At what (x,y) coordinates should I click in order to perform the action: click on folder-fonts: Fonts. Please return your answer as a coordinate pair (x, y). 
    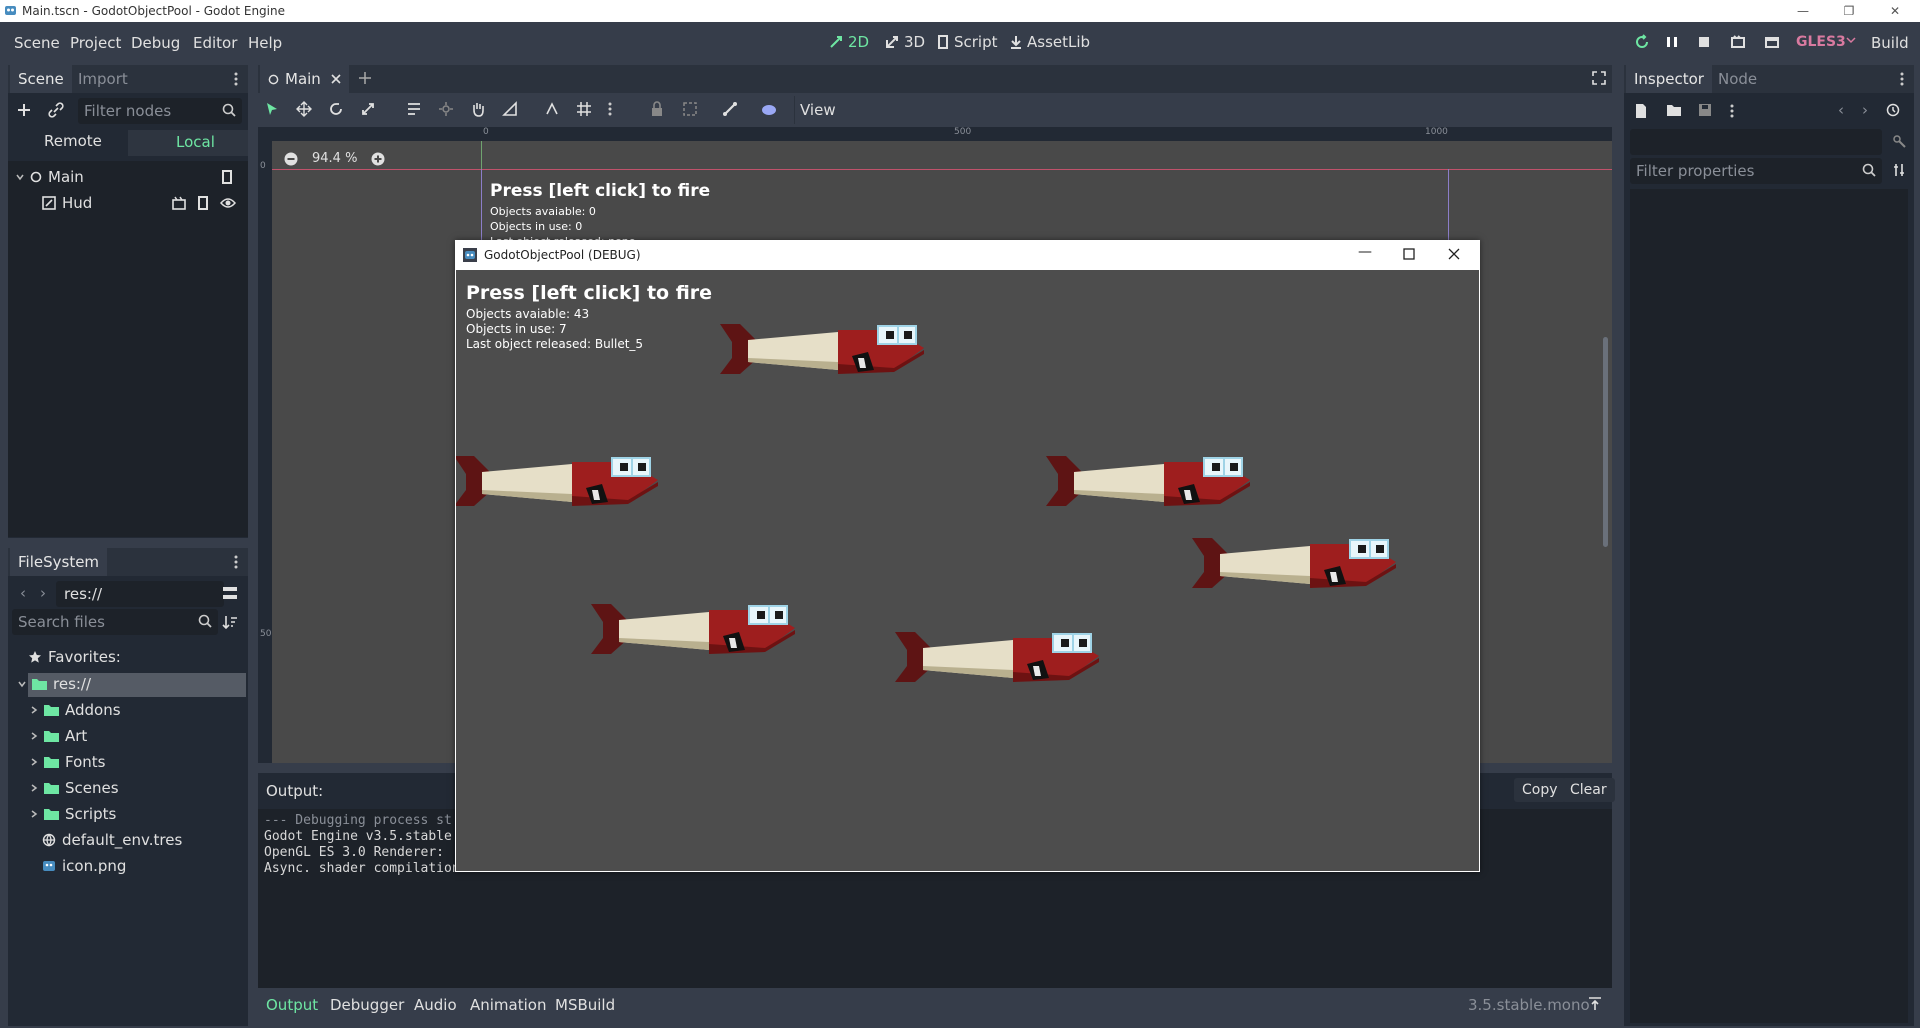
    Looking at the image, I should click on (67, 762).